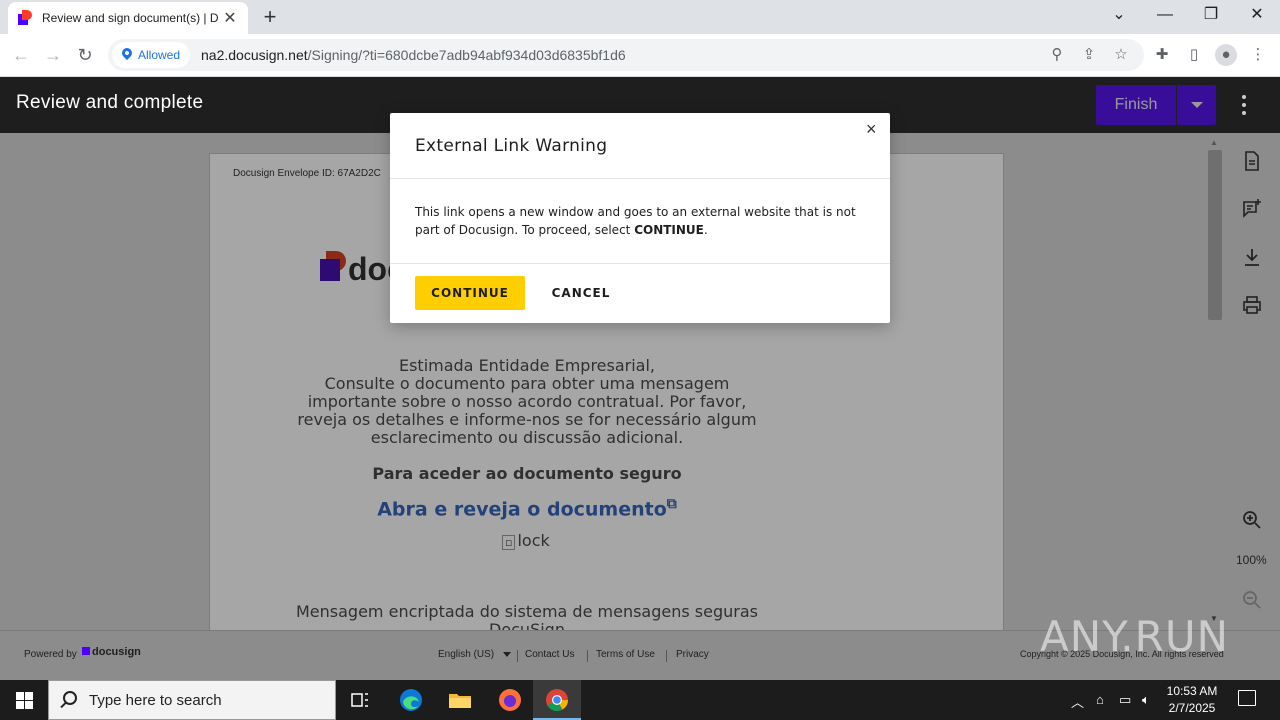 The image size is (1280, 720). What do you see at coordinates (1196, 105) in the screenshot?
I see `finish-dropdown-icon` at bounding box center [1196, 105].